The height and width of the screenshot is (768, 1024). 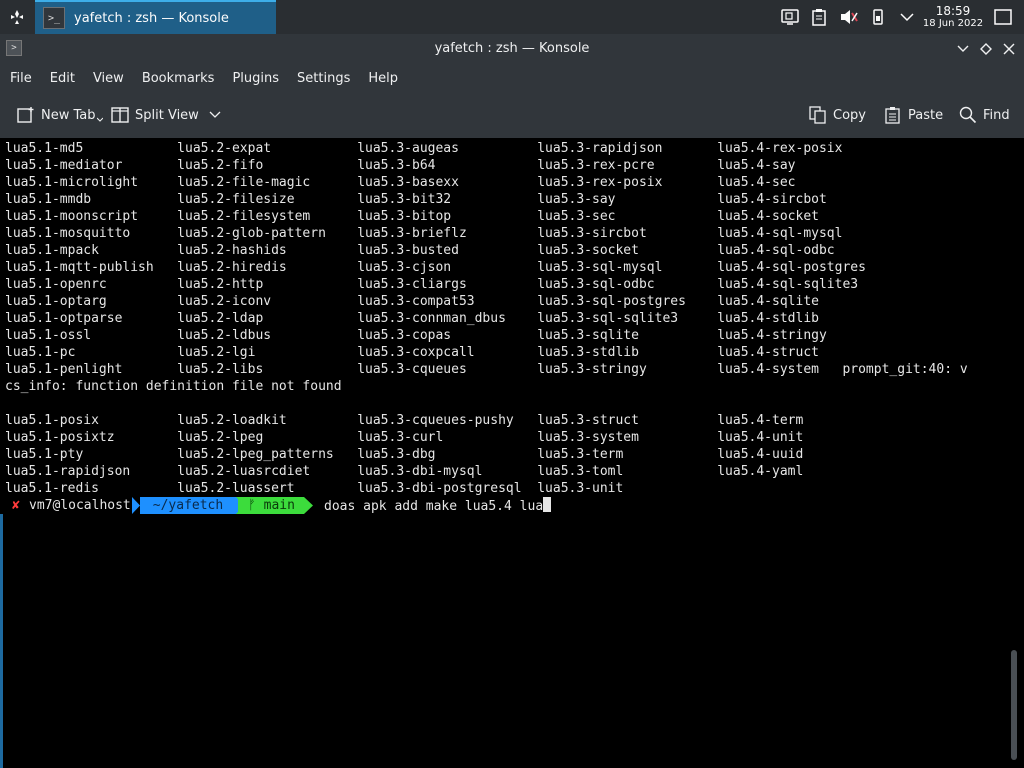 I want to click on taskbar-task-konsole: >_ yafetch : zsh — Konsole, so click(x=155, y=17).